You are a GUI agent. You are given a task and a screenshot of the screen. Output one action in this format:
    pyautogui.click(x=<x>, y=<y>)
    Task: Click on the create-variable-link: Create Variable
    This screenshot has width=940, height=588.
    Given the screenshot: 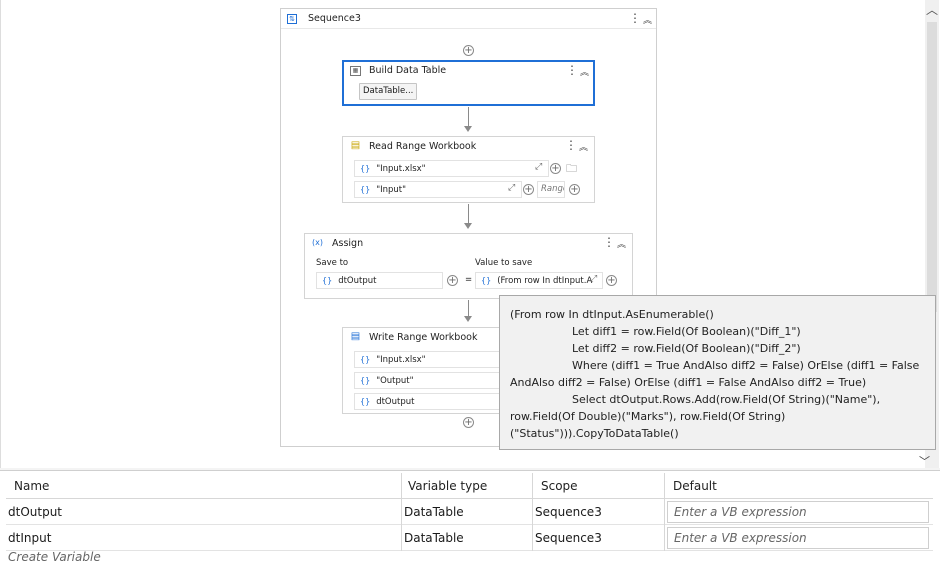 What is the action you would take?
    pyautogui.click(x=54, y=557)
    